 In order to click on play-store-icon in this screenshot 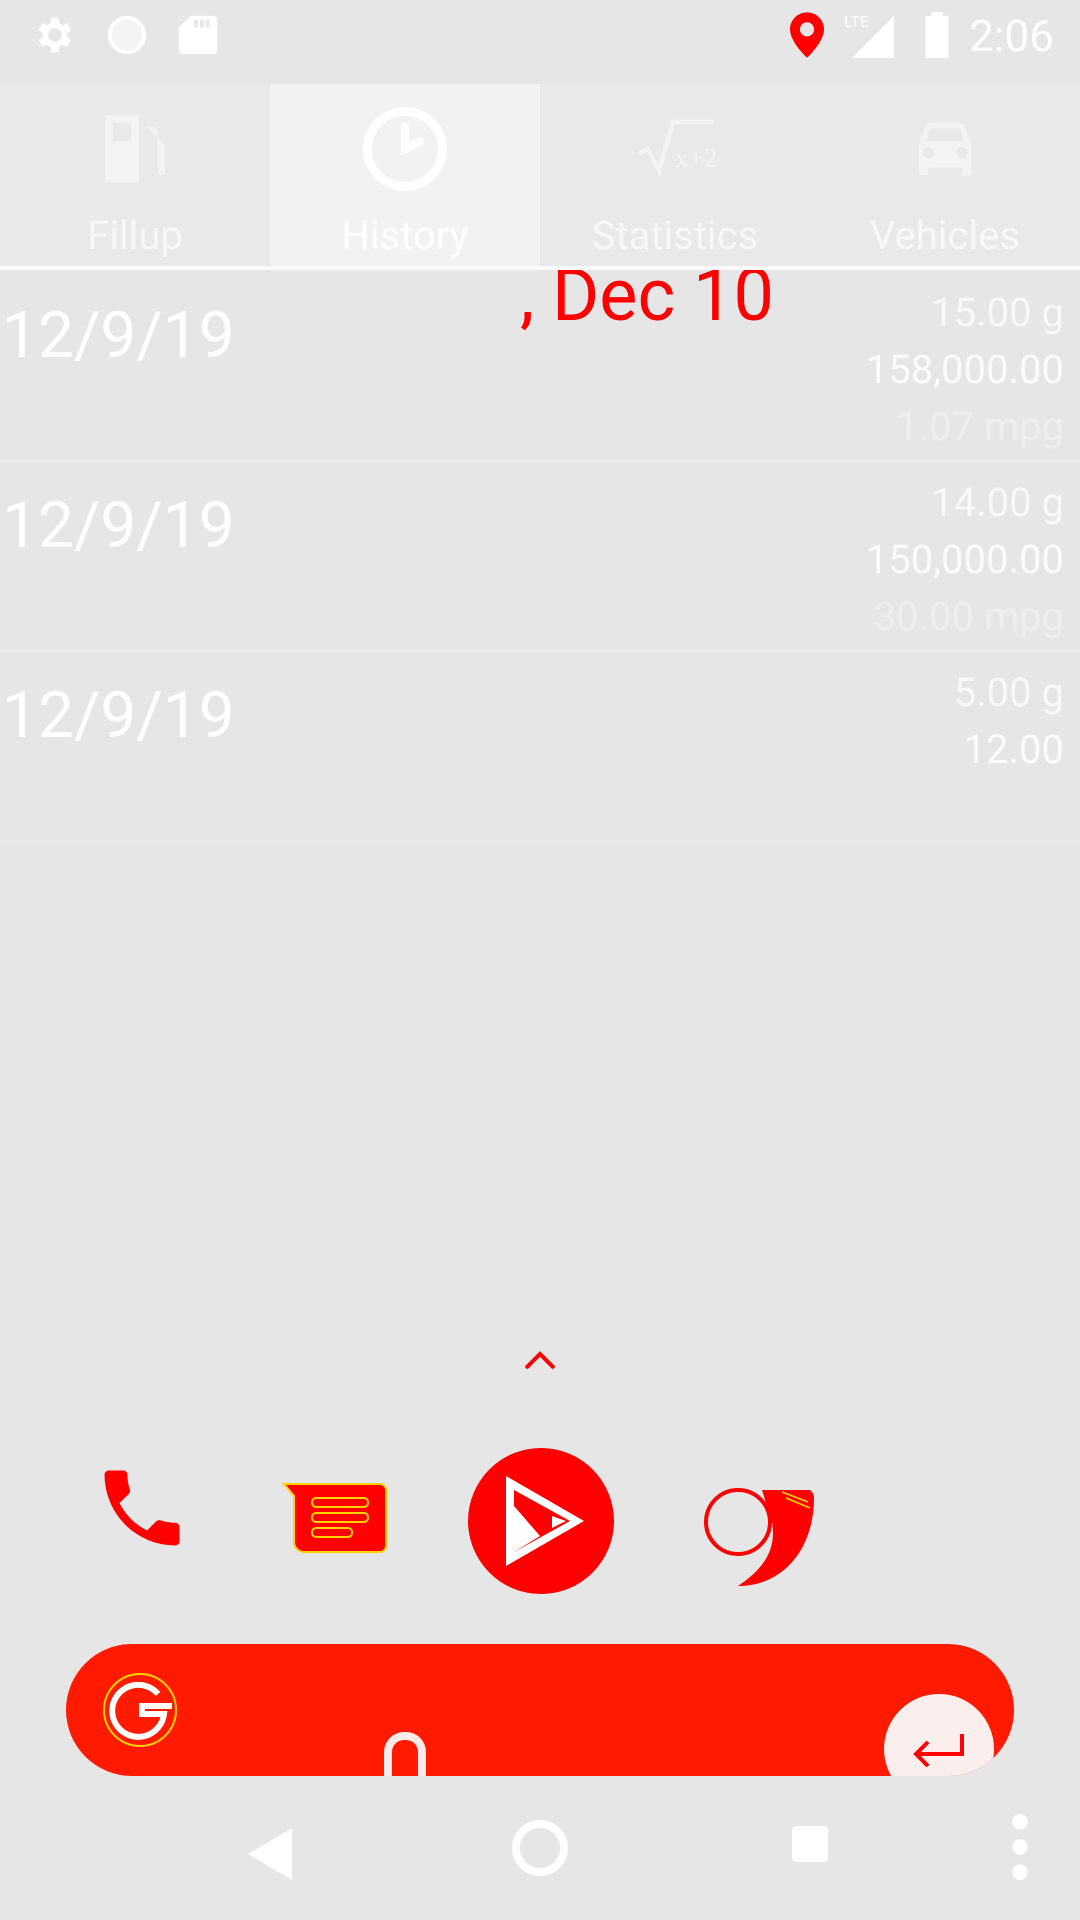, I will do `click(541, 1521)`.